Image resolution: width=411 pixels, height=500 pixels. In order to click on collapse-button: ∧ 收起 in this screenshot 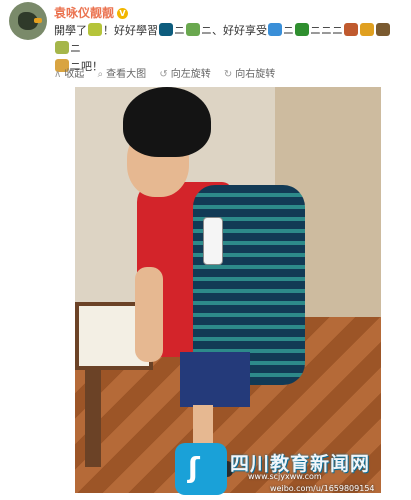, I will do `click(69, 75)`.